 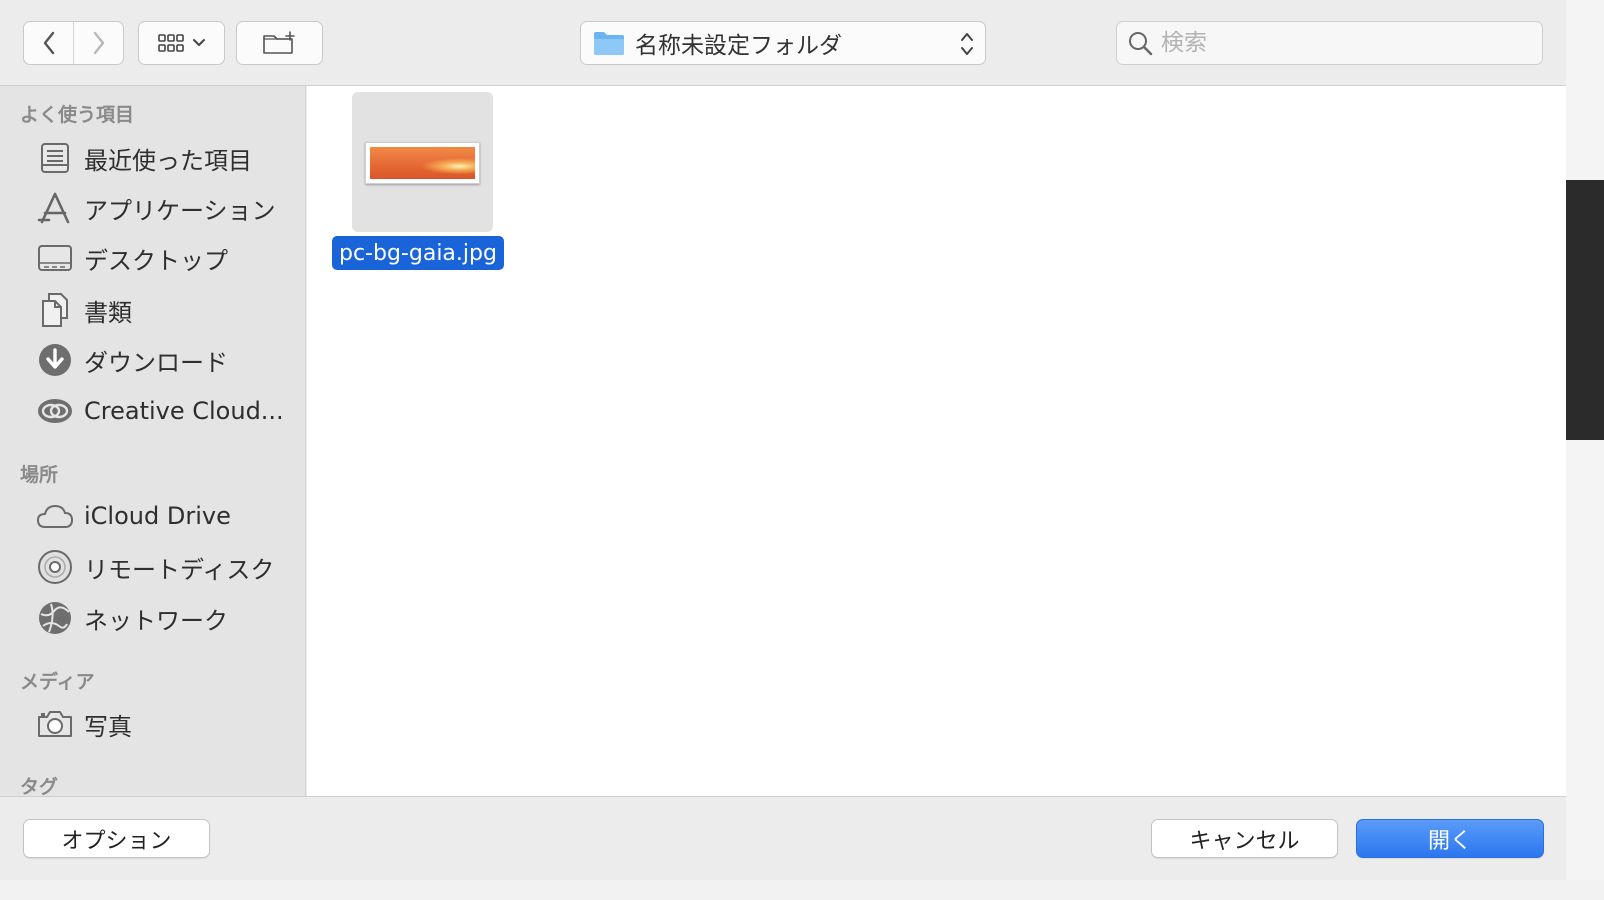 I want to click on chevron-left-icon, so click(x=48, y=43).